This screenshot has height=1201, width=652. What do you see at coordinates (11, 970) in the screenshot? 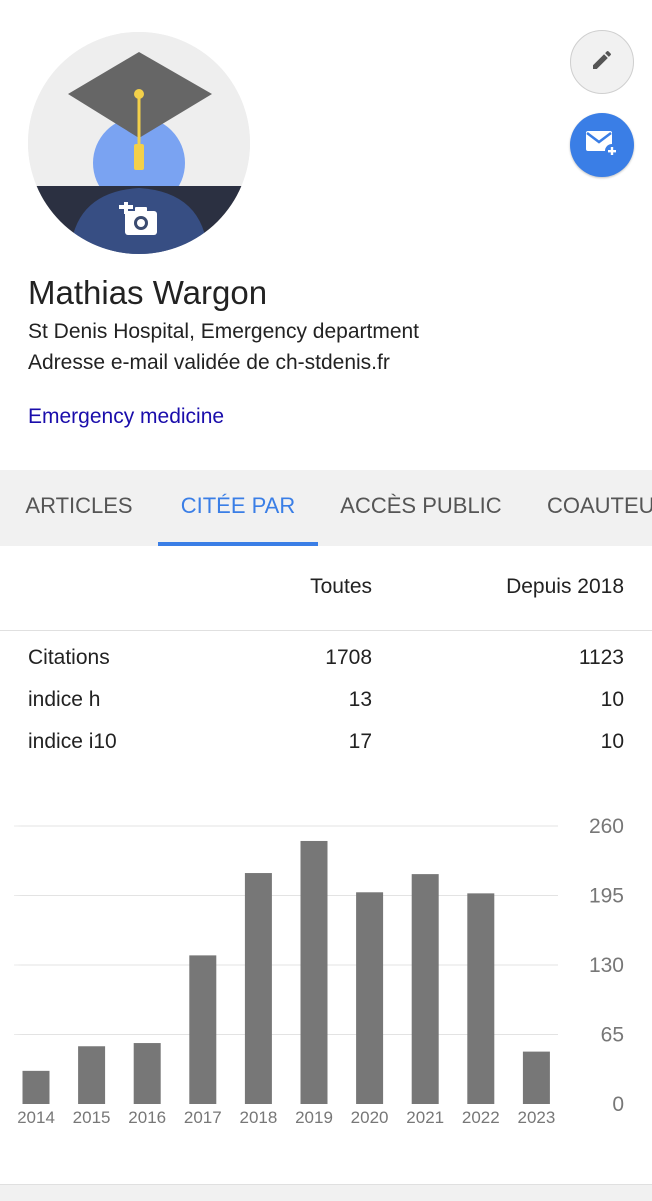
I see `scroll-fade-edge` at bounding box center [11, 970].